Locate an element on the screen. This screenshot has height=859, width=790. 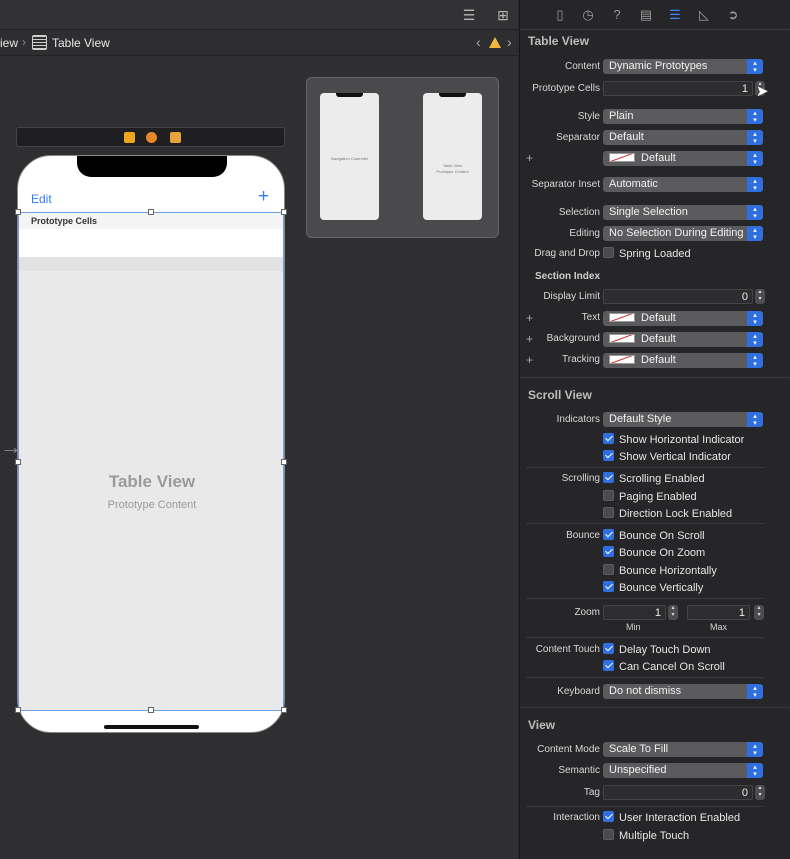
show-horizontal-checkbox: Show Horizontal Indicator is located at coordinates (673, 439).